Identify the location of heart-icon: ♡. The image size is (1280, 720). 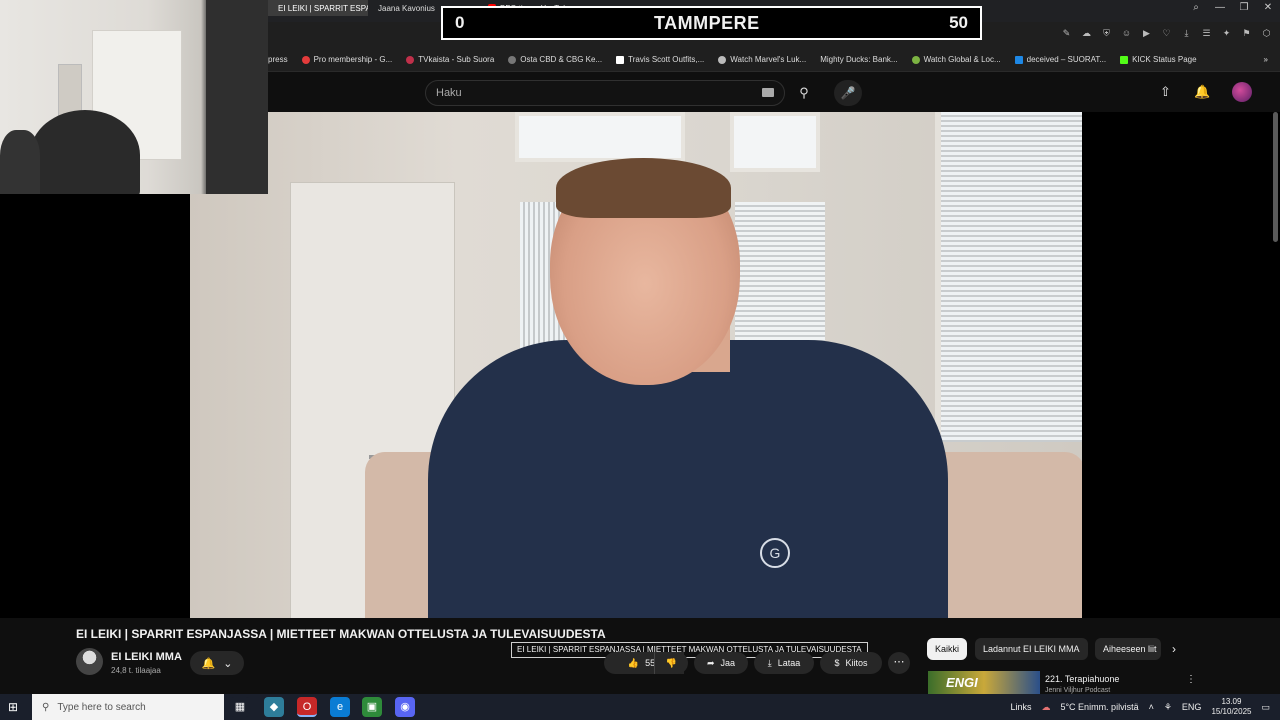
(1166, 33).